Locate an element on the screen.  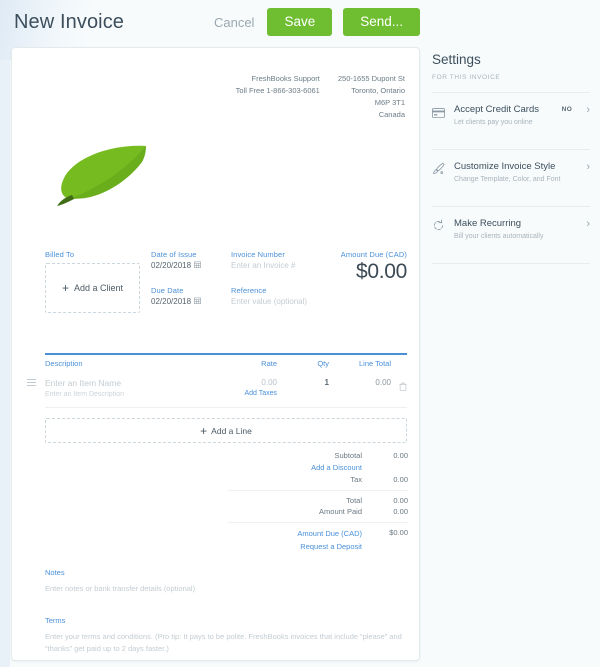
amount-paid-label: Amount Paid is located at coordinates (340, 511).